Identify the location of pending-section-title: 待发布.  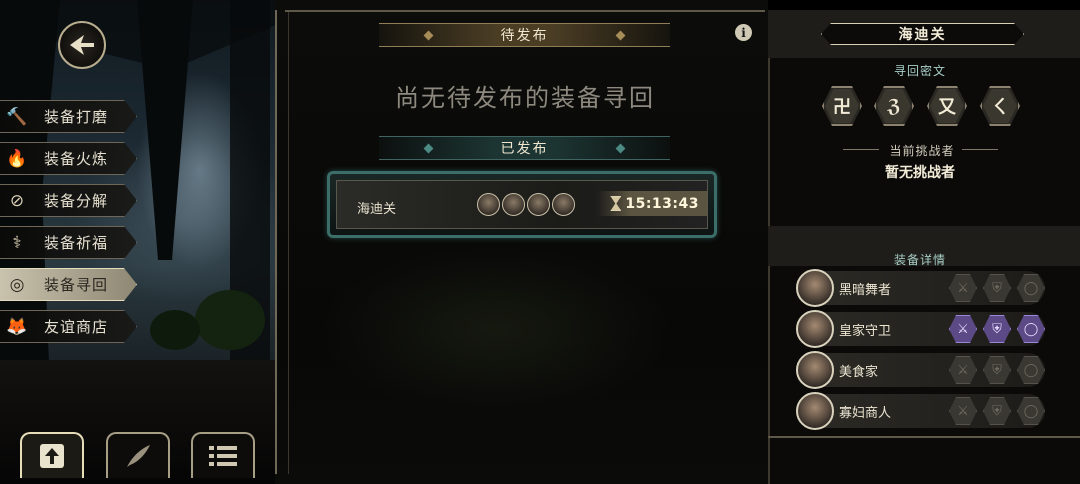
(524, 36).